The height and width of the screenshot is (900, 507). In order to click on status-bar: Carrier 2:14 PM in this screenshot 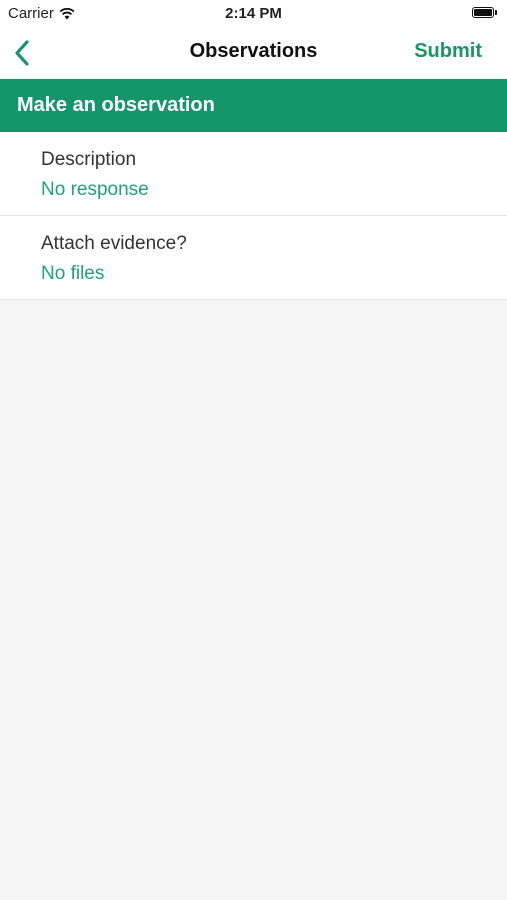, I will do `click(253, 14)`.